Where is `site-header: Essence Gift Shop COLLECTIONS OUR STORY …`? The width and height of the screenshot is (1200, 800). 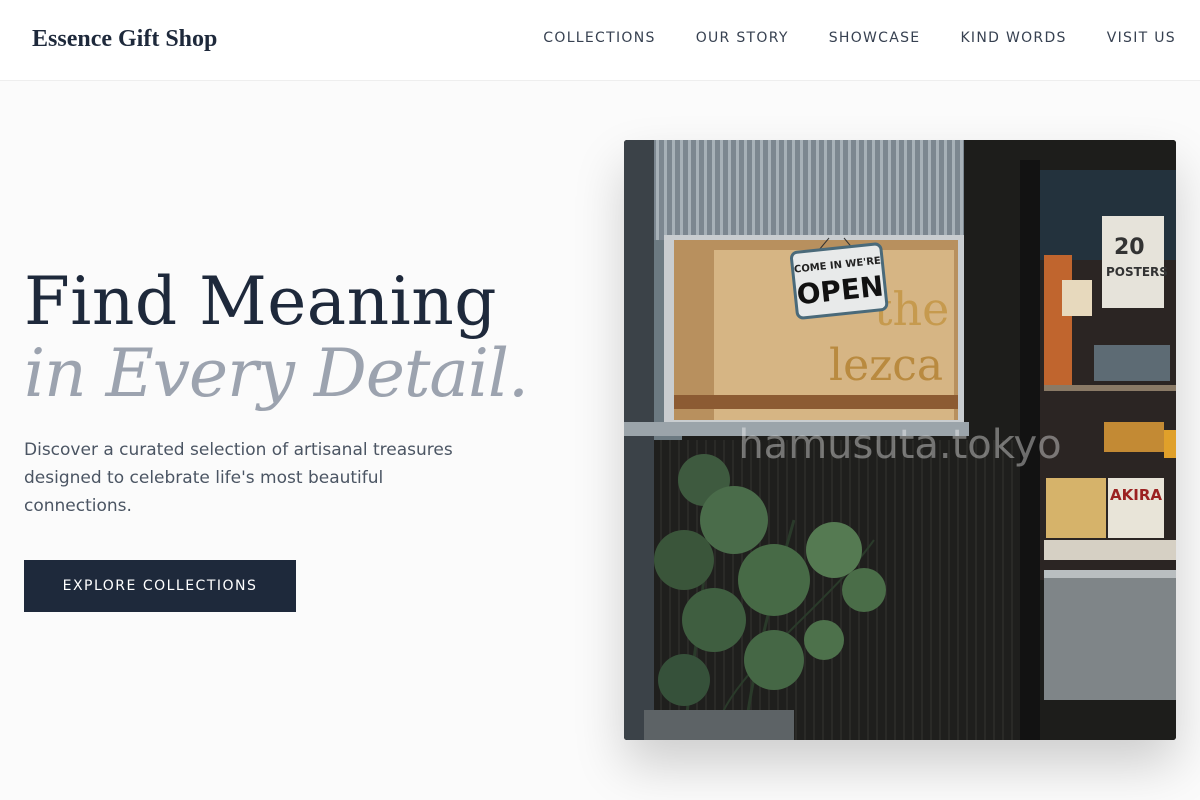
site-header: Essence Gift Shop COLLECTIONS OUR STORY … is located at coordinates (600, 40).